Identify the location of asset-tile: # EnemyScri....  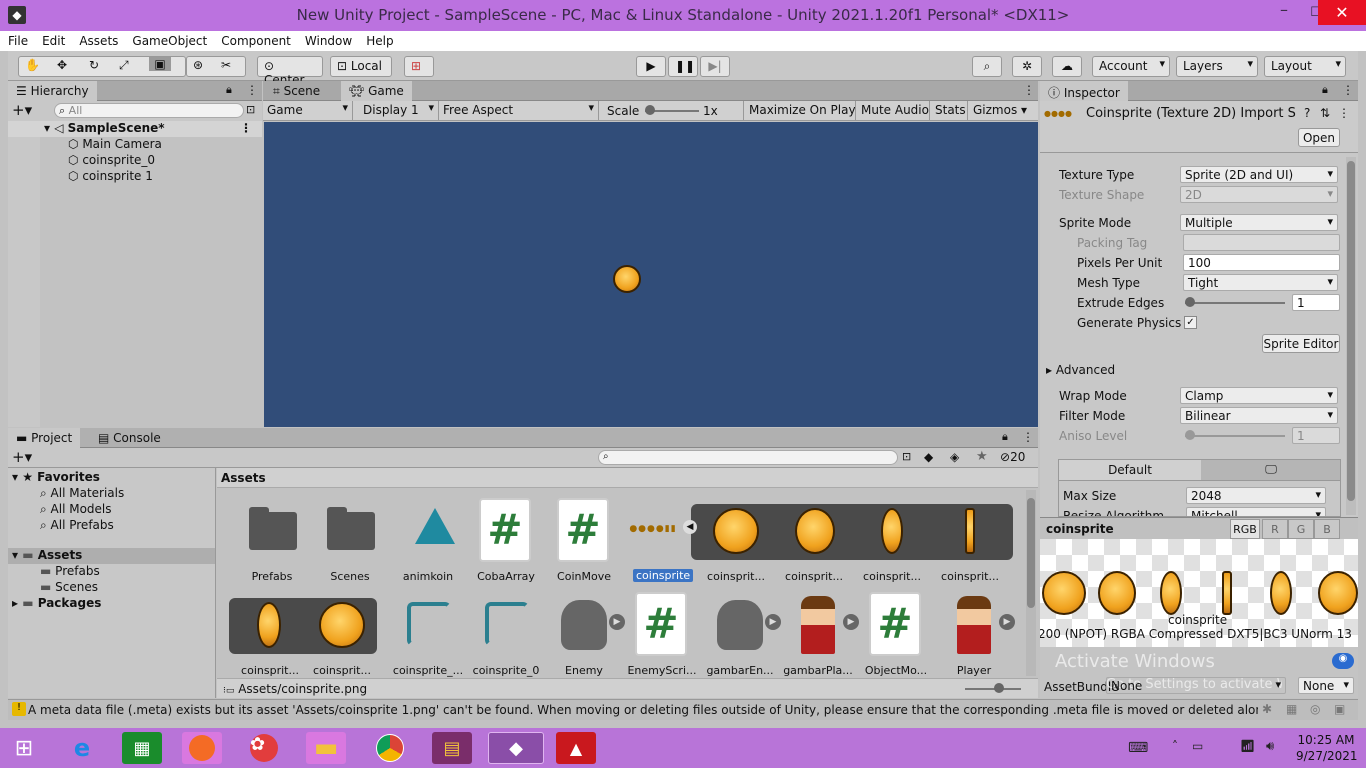
(662, 637).